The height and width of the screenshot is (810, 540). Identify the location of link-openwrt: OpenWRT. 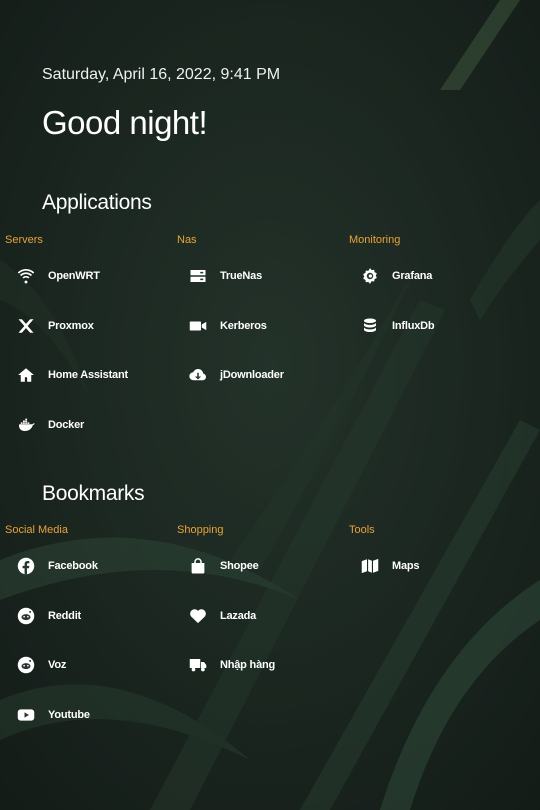
(57, 276).